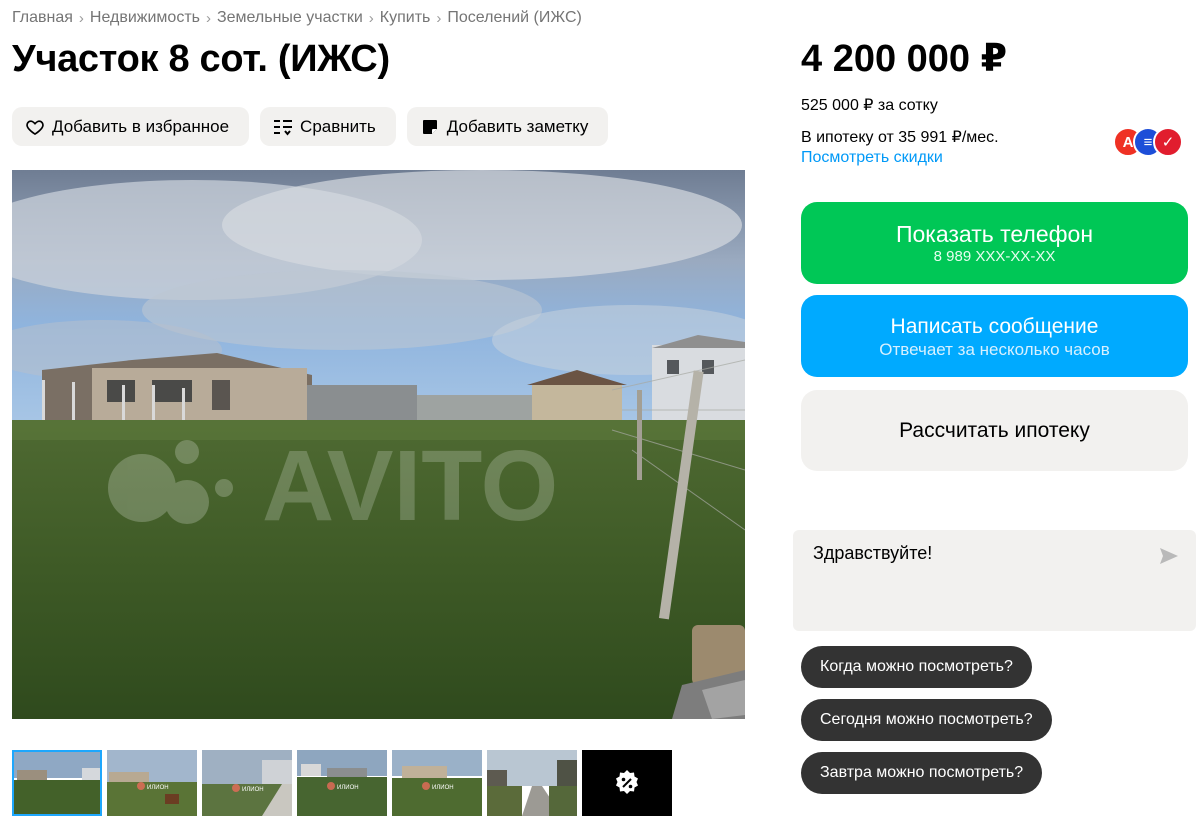 This screenshot has height=824, width=1200. What do you see at coordinates (926, 720) in the screenshot?
I see `quick-question-chip: Сегодня можно посмотреть?` at bounding box center [926, 720].